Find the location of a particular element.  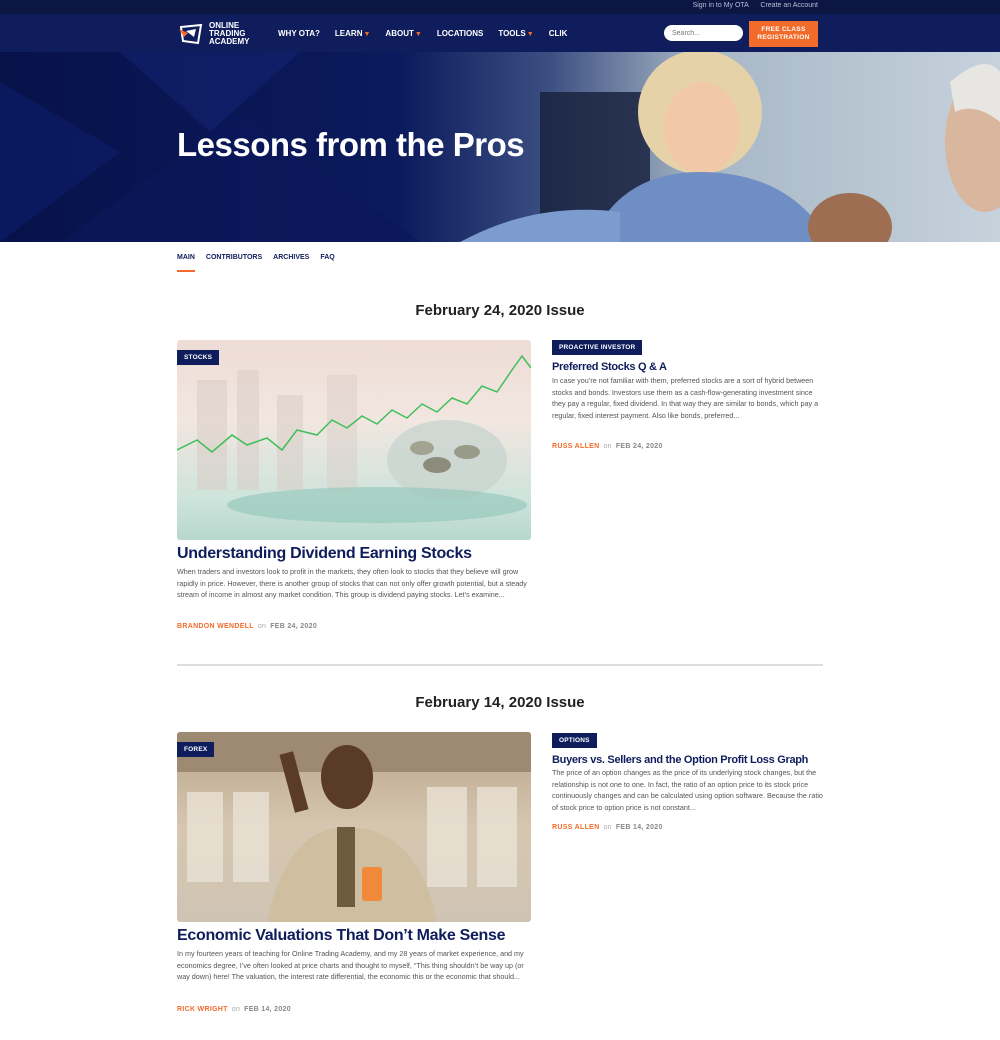

free-class-registration-button: FREE CLASS REGISTRATION is located at coordinates (783, 34).